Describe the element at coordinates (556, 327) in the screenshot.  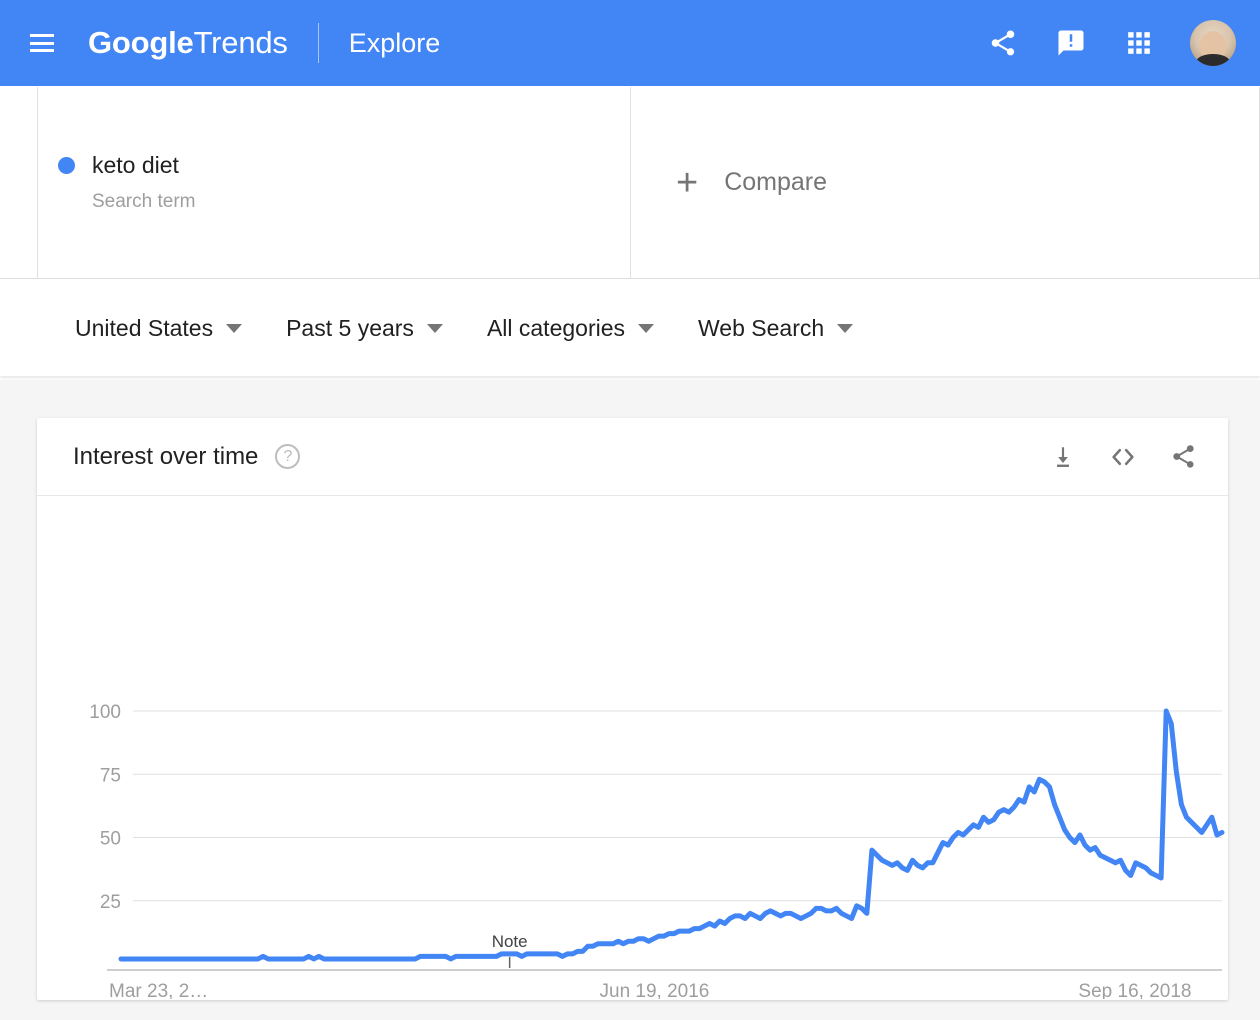
I see `filter-category-label: All categories` at that location.